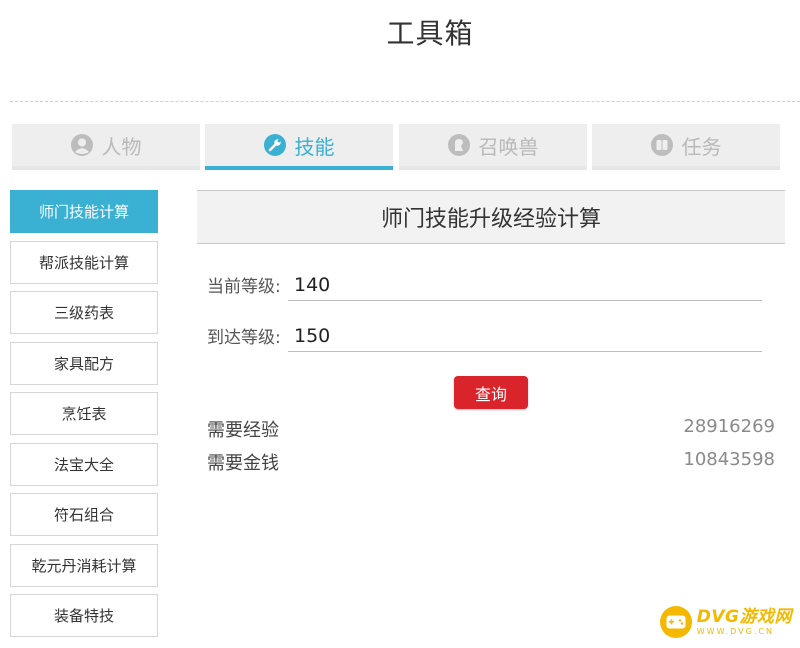  What do you see at coordinates (84, 413) in the screenshot?
I see `sidebar-item-cooking-table: 烹饪表` at bounding box center [84, 413].